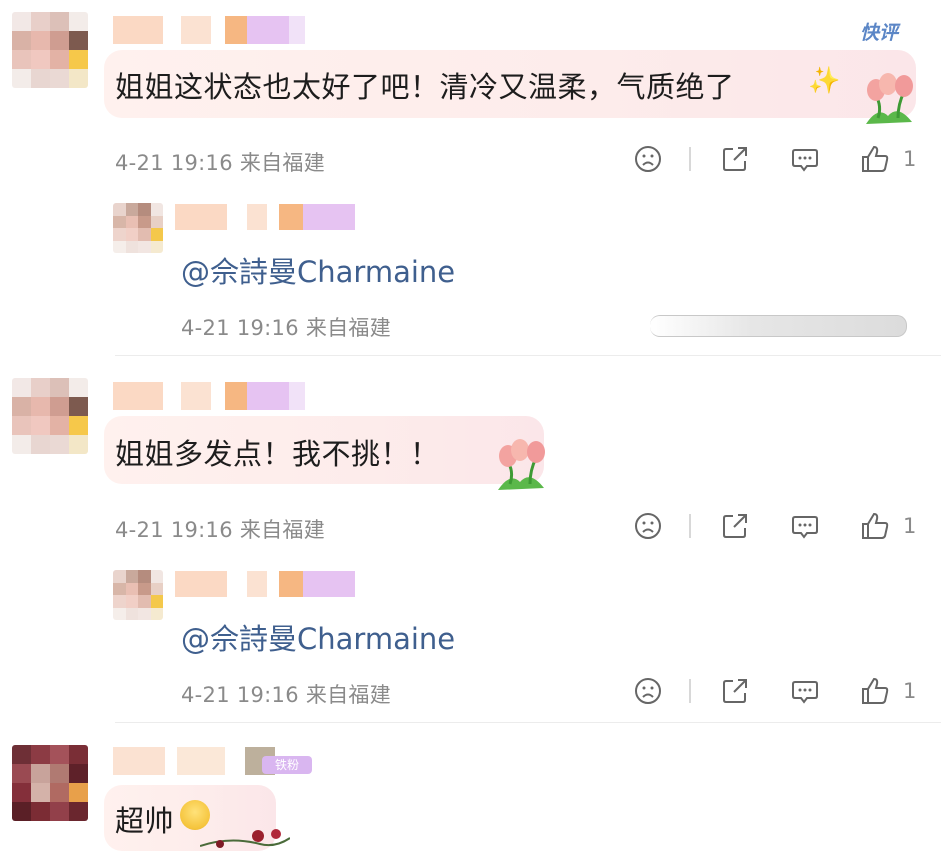  What do you see at coordinates (245, 838) in the screenshot?
I see `rose-decoration-icon` at bounding box center [245, 838].